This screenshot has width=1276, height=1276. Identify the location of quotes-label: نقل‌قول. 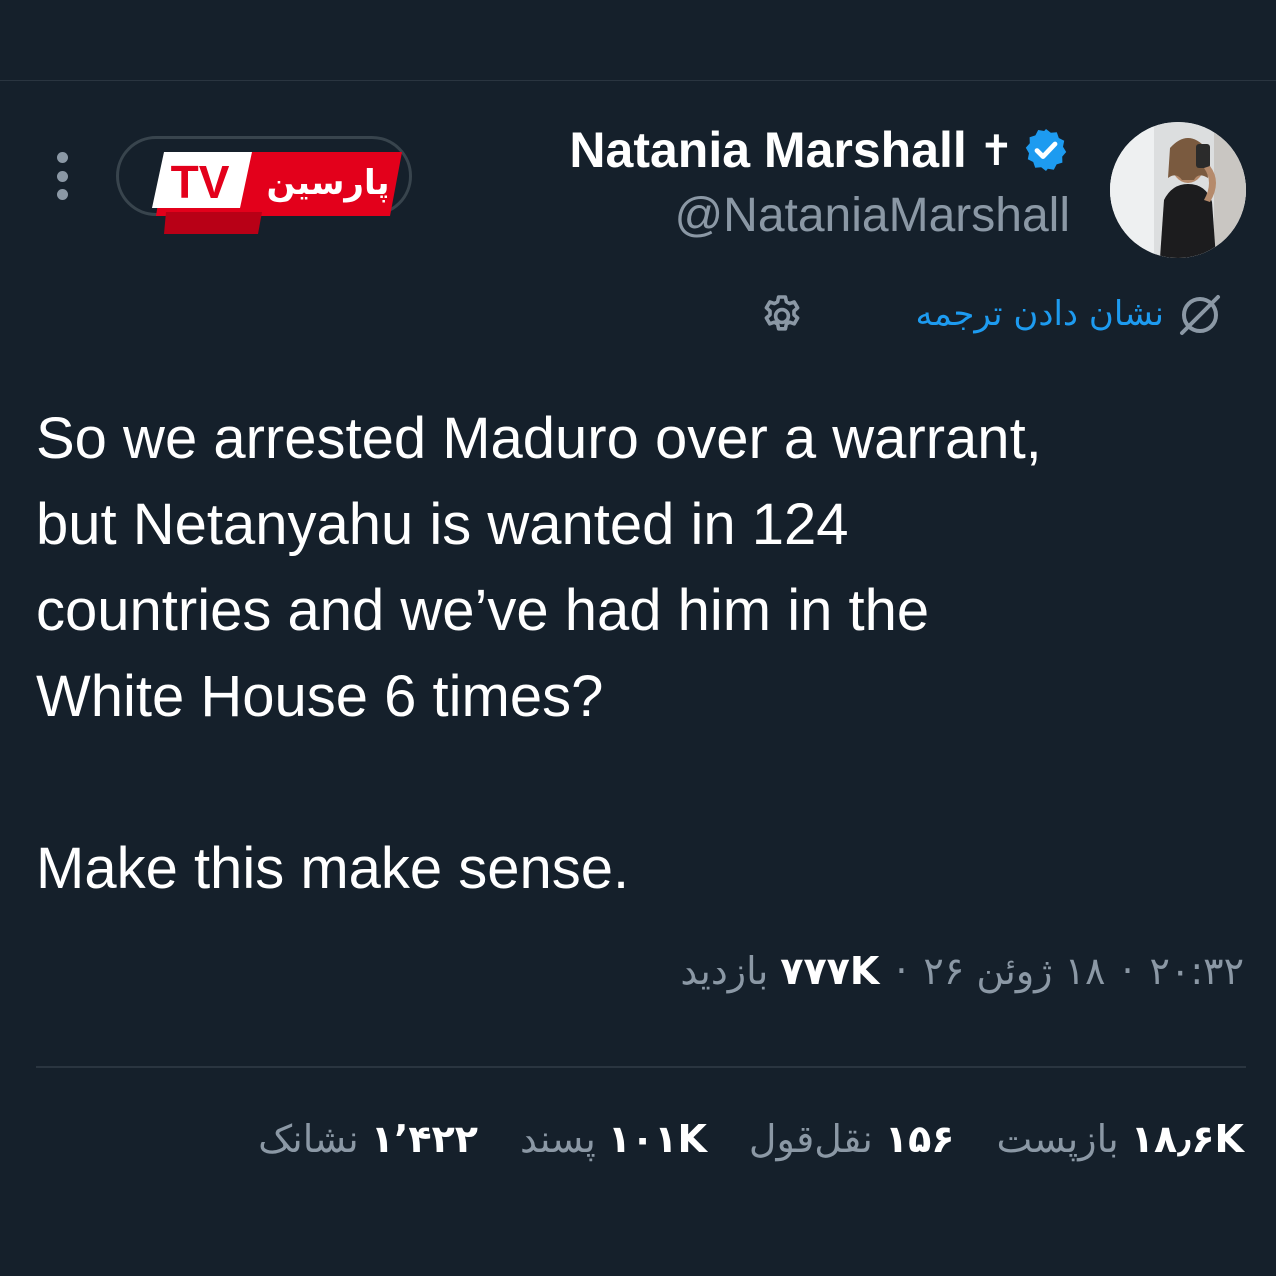
(810, 1139).